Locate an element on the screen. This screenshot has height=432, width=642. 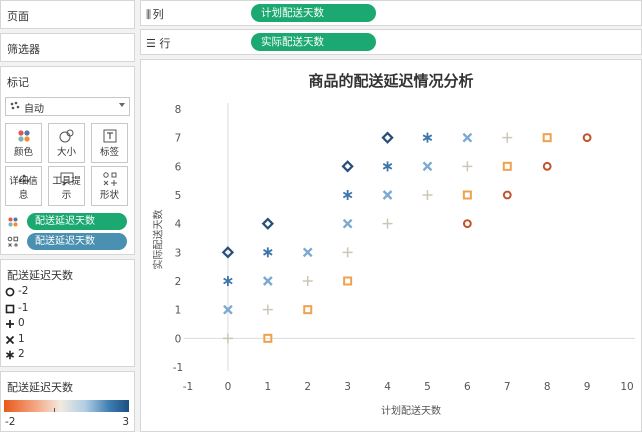
x-tick-label: 8 is located at coordinates (547, 387).